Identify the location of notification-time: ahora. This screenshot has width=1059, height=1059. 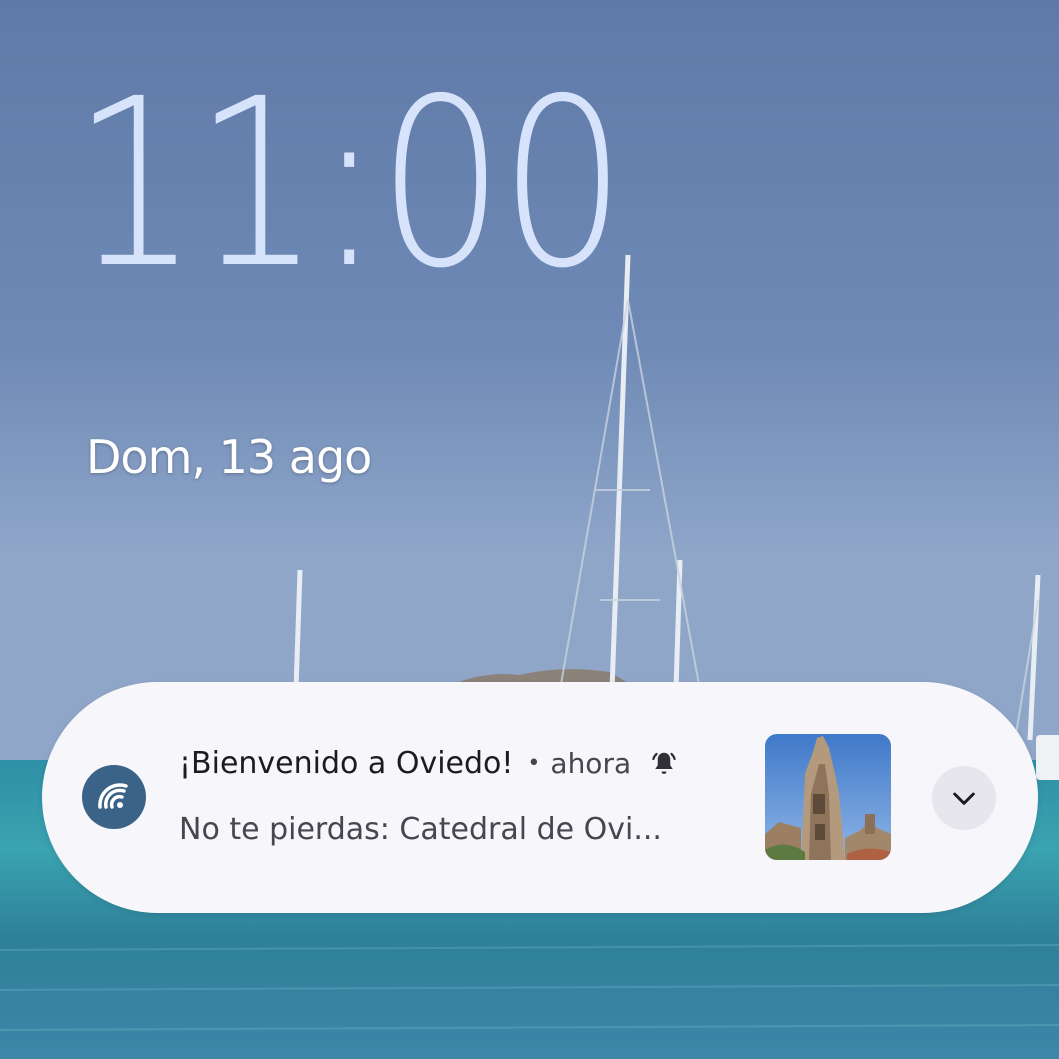
(591, 763).